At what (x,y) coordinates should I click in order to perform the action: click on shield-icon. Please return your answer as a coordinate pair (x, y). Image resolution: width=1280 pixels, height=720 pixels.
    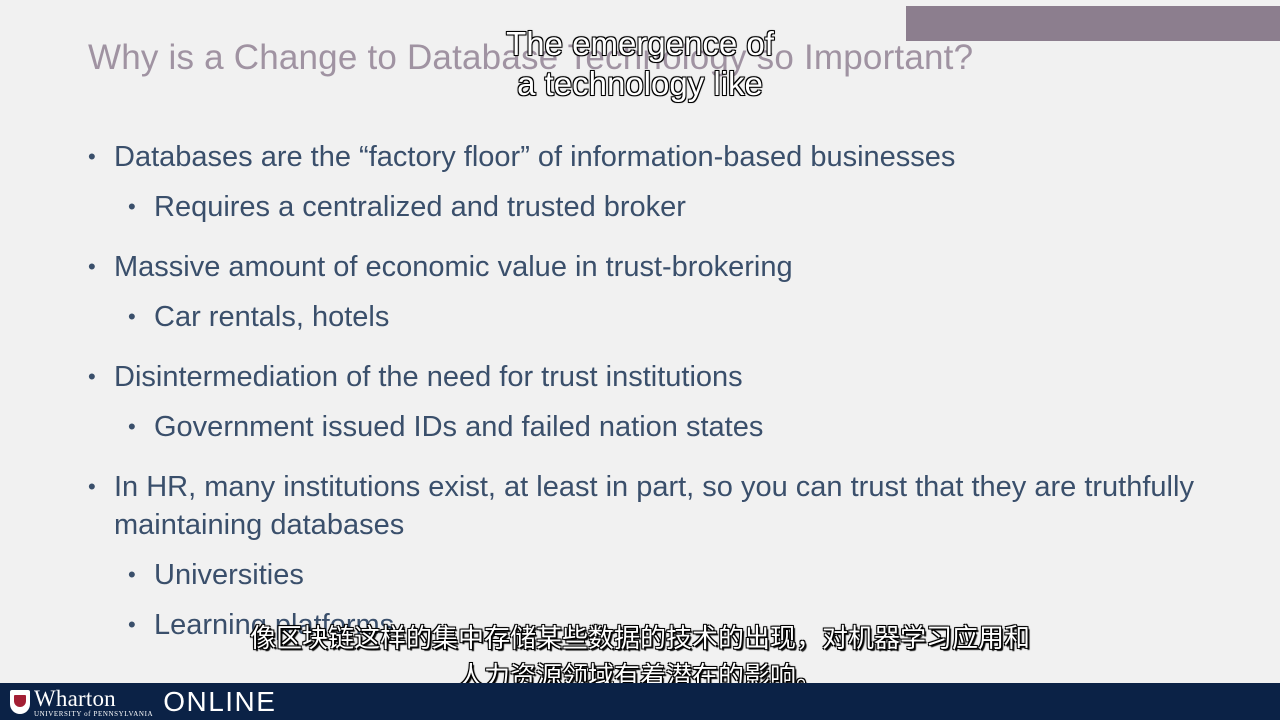
    Looking at the image, I should click on (20, 702).